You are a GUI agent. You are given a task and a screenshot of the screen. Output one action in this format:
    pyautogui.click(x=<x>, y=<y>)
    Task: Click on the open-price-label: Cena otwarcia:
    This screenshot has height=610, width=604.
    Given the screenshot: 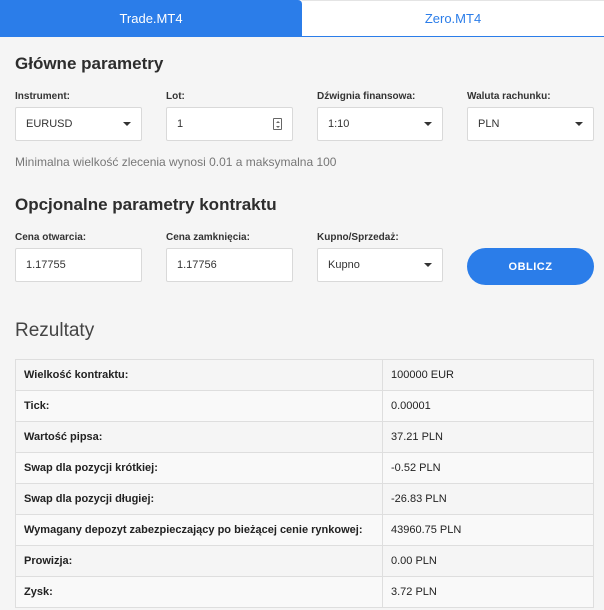 What is the action you would take?
    pyautogui.click(x=51, y=237)
    